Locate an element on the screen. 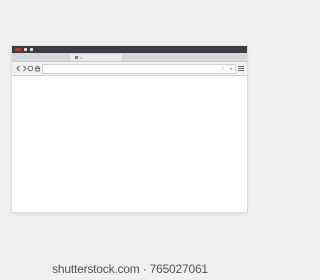 Image resolution: width=320 pixels, height=280 pixels. maximize-window-button is located at coordinates (31, 49).